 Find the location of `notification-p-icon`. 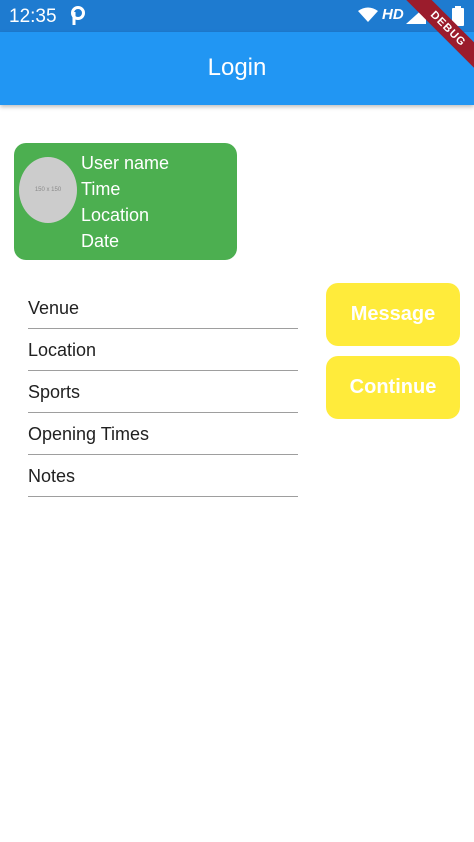

notification-p-icon is located at coordinates (78, 15).